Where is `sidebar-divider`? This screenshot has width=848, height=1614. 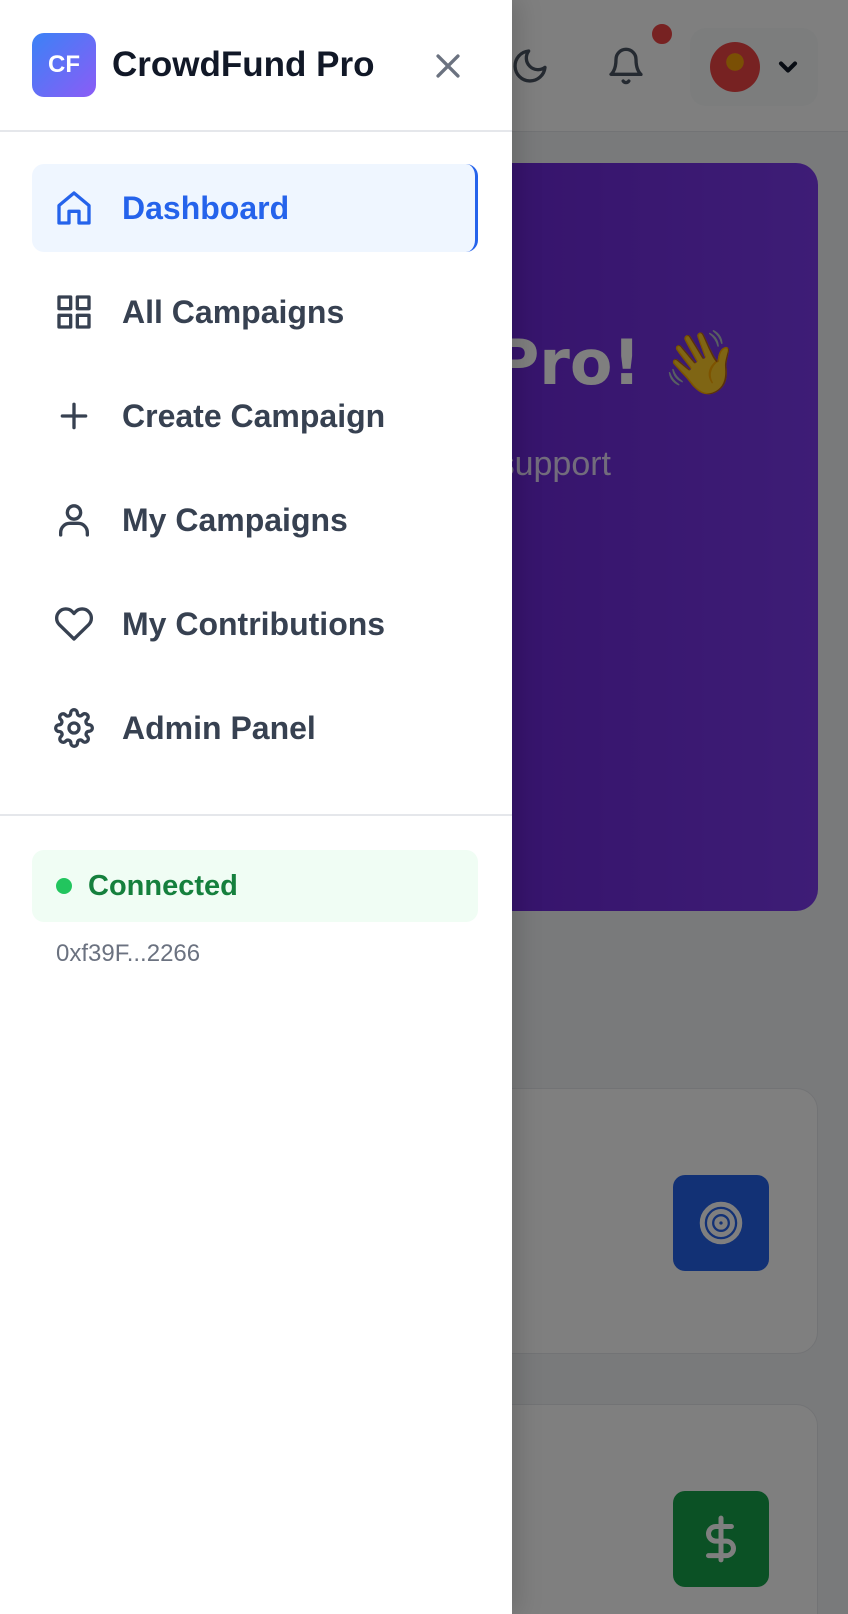
sidebar-divider is located at coordinates (256, 815).